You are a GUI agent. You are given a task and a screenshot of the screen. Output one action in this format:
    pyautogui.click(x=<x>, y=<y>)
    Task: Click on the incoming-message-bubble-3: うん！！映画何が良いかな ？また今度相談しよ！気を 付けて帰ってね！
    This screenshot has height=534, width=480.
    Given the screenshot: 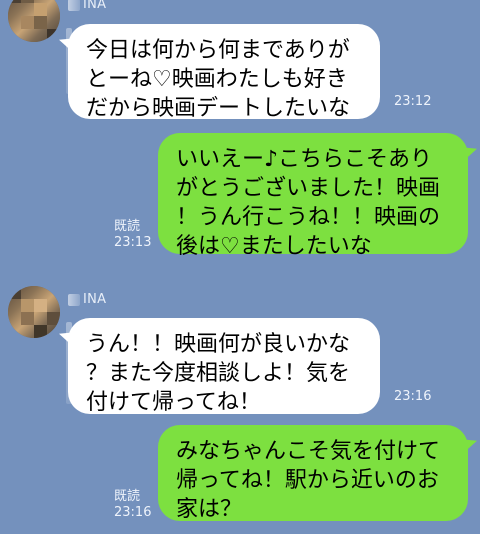 What is the action you would take?
    pyautogui.click(x=224, y=366)
    